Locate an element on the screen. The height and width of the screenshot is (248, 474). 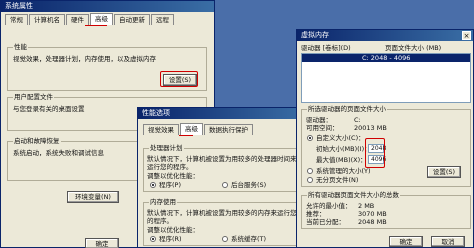
set-button: 设置(S) is located at coordinates (444, 172).